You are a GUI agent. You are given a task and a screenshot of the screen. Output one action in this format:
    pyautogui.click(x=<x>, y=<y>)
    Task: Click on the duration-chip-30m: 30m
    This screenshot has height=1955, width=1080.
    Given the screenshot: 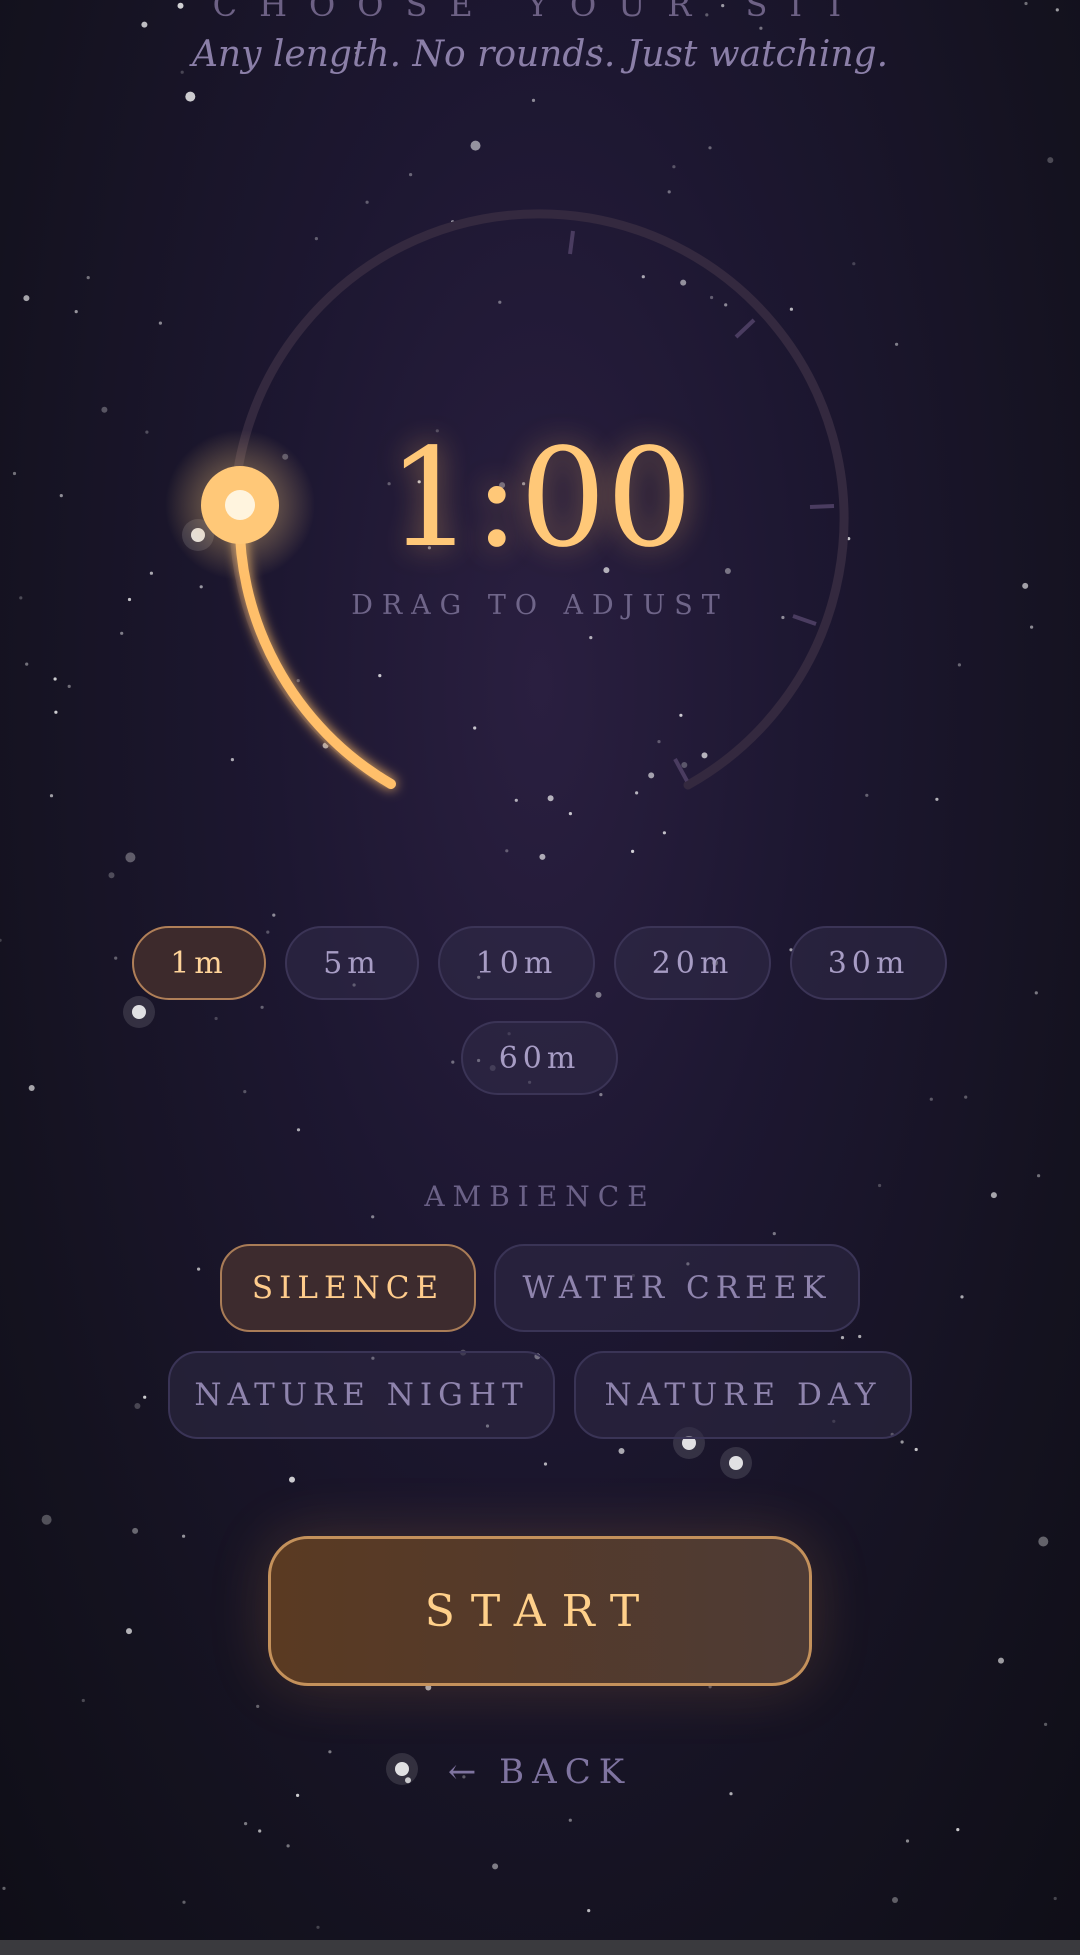 What is the action you would take?
    pyautogui.click(x=868, y=963)
    